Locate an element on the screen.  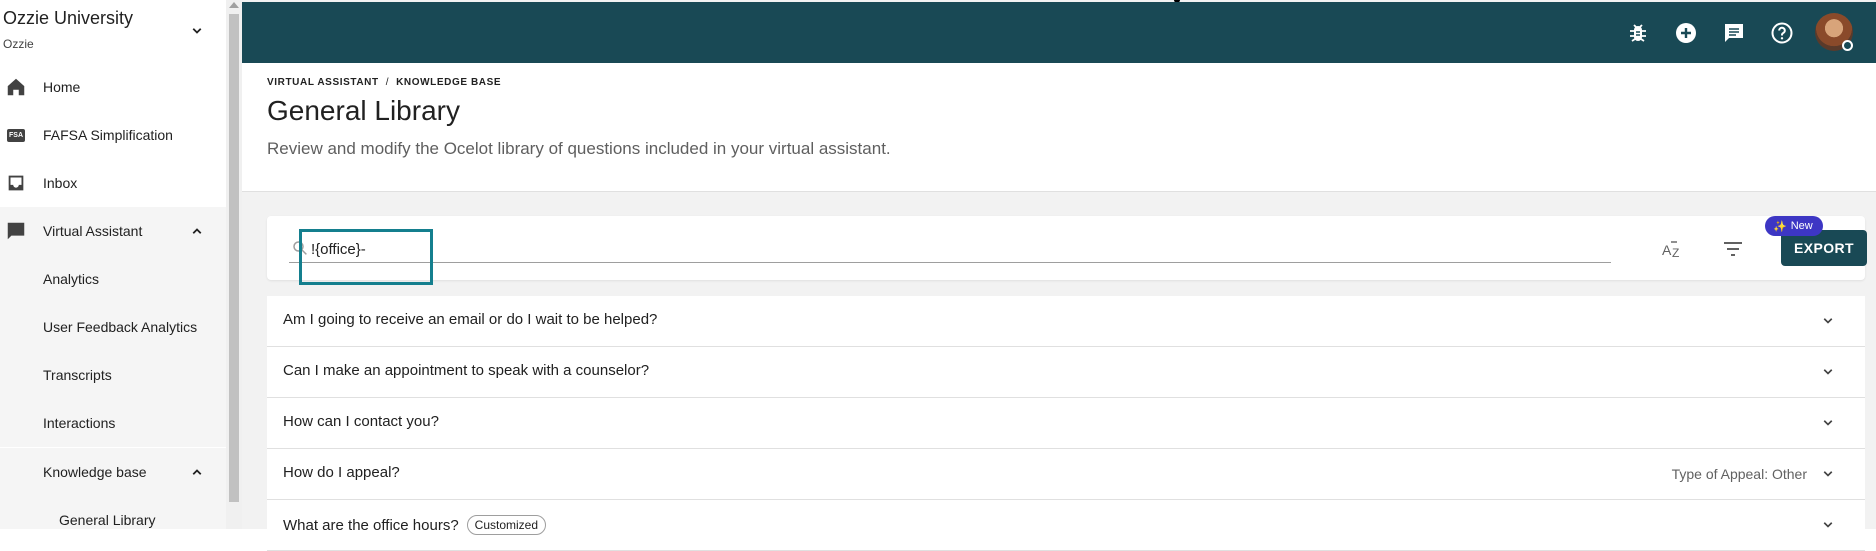
question-row: How do I appeal? Type of Appeal: Other is located at coordinates (1066, 474).